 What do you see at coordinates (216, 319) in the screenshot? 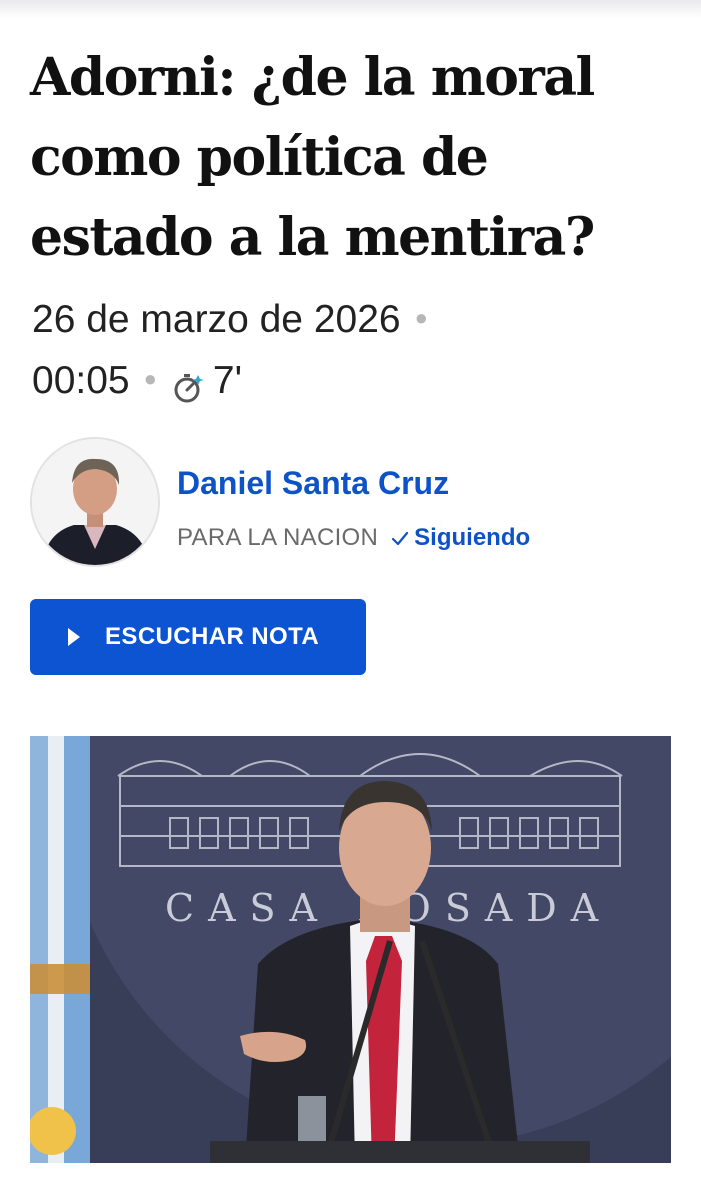
I see `publish-date: 26 de marzo de 2026` at bounding box center [216, 319].